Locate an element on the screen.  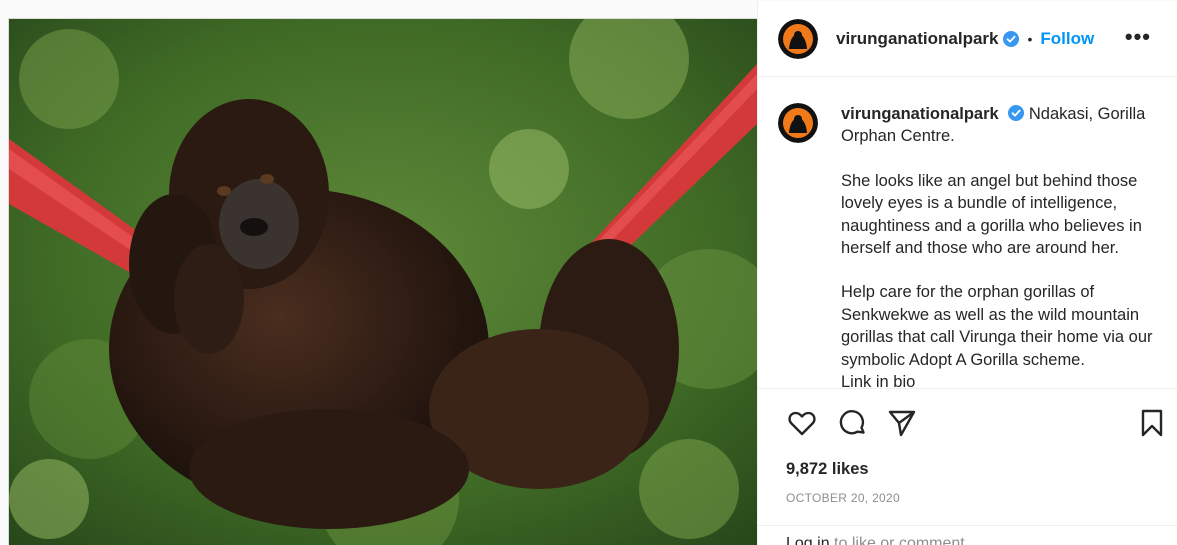
heart-icon is located at coordinates (802, 423).